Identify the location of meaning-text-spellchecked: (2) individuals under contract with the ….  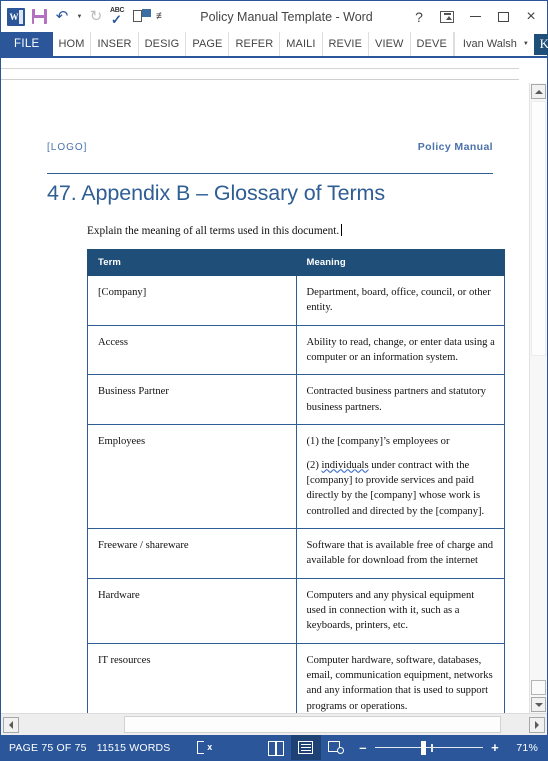
(395, 488).